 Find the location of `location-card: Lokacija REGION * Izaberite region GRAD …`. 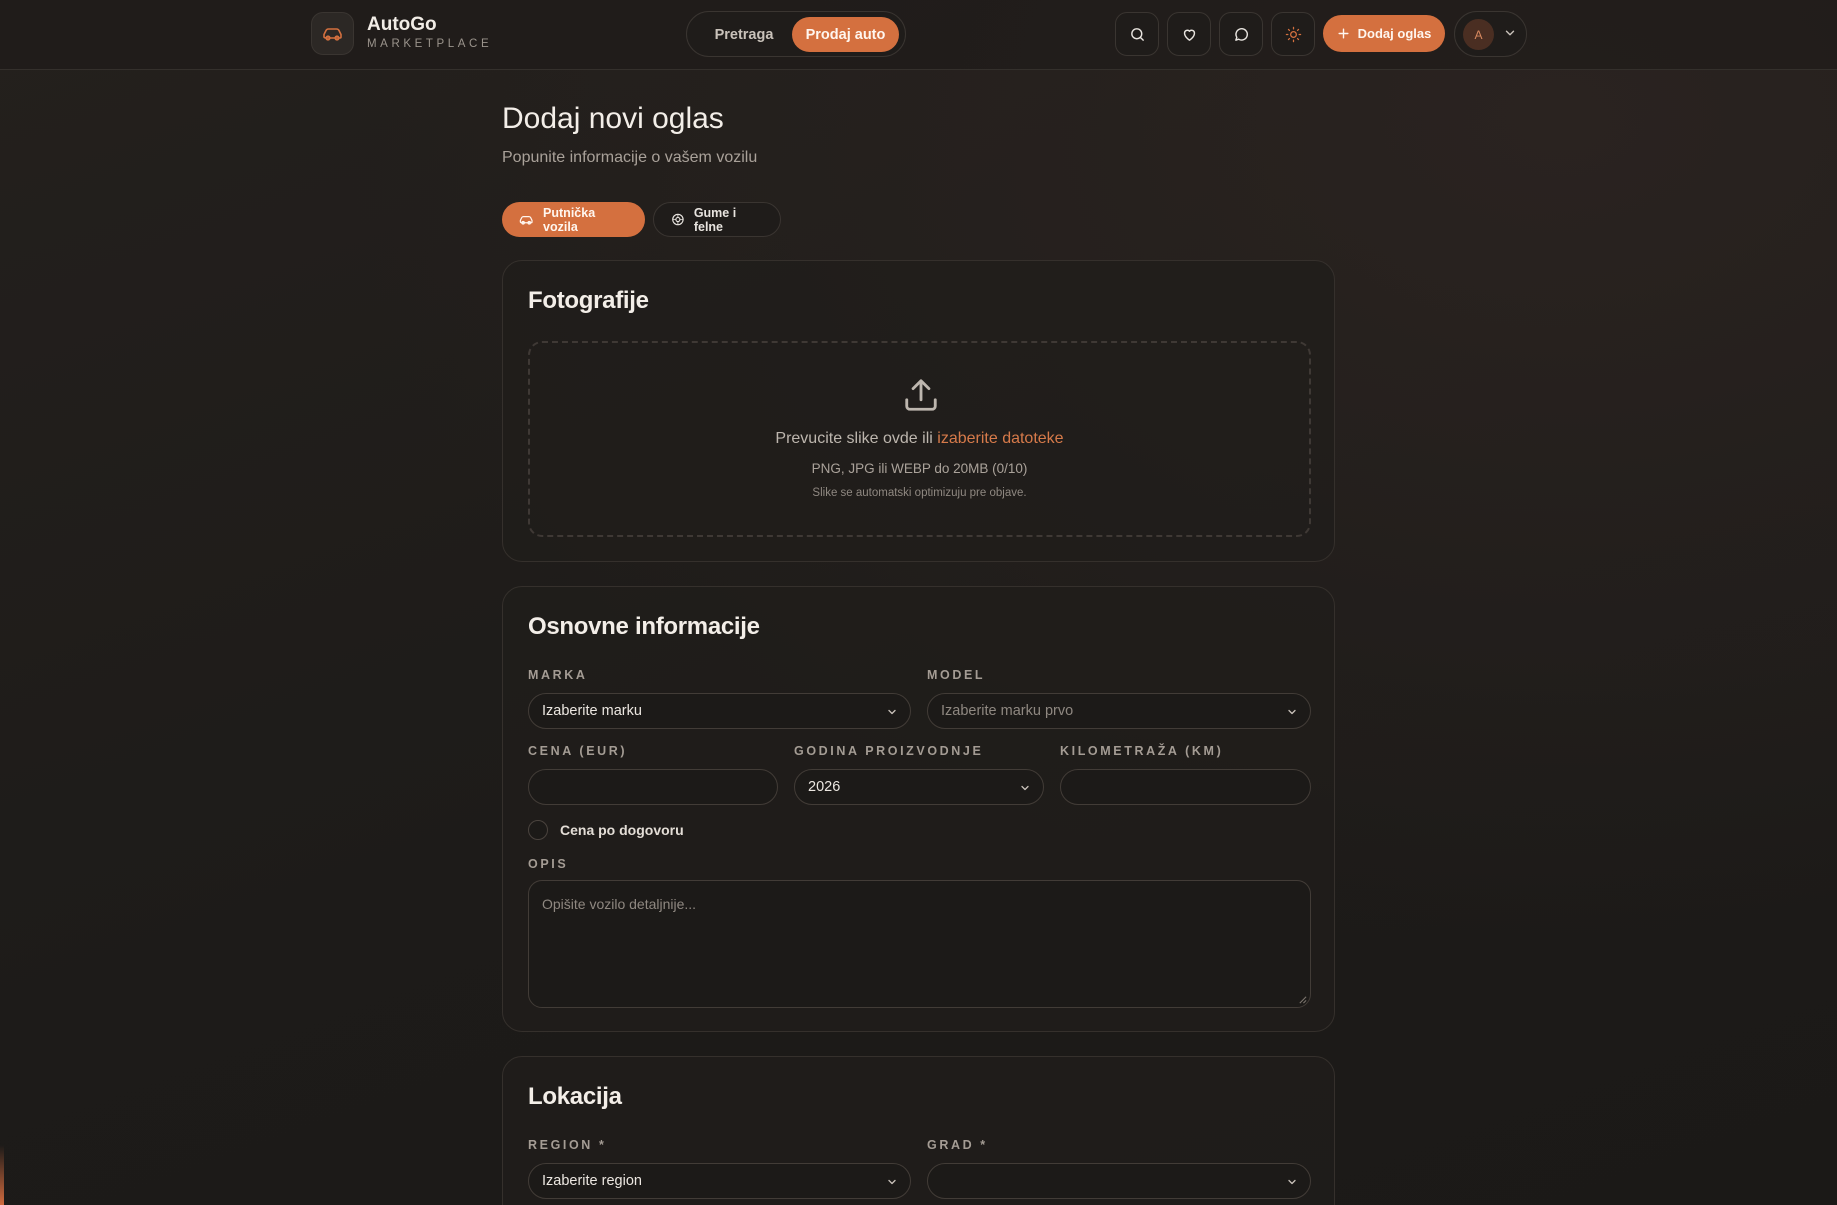

location-card: Lokacija REGION * Izaberite region GRAD … is located at coordinates (918, 1130).